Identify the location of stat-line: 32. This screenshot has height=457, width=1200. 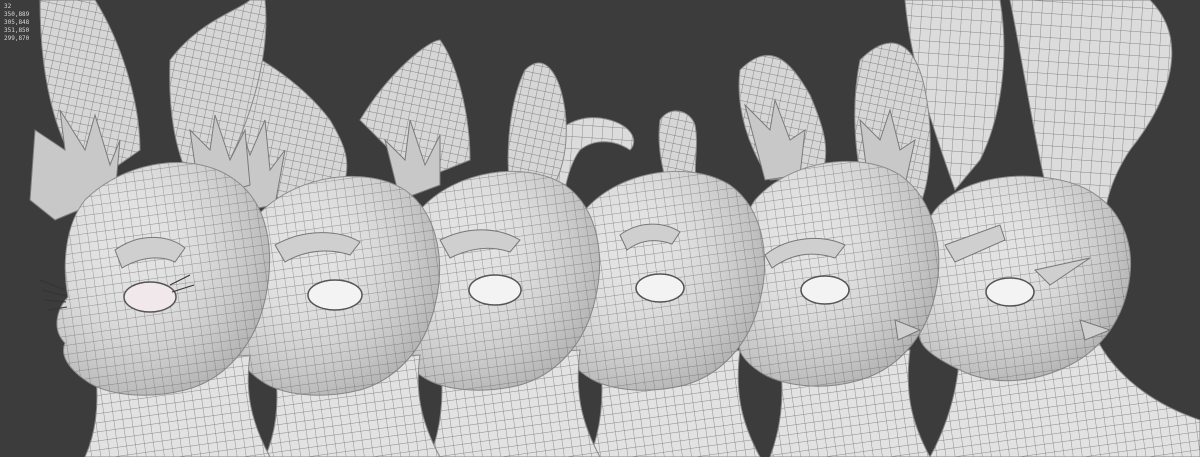
(8, 6).